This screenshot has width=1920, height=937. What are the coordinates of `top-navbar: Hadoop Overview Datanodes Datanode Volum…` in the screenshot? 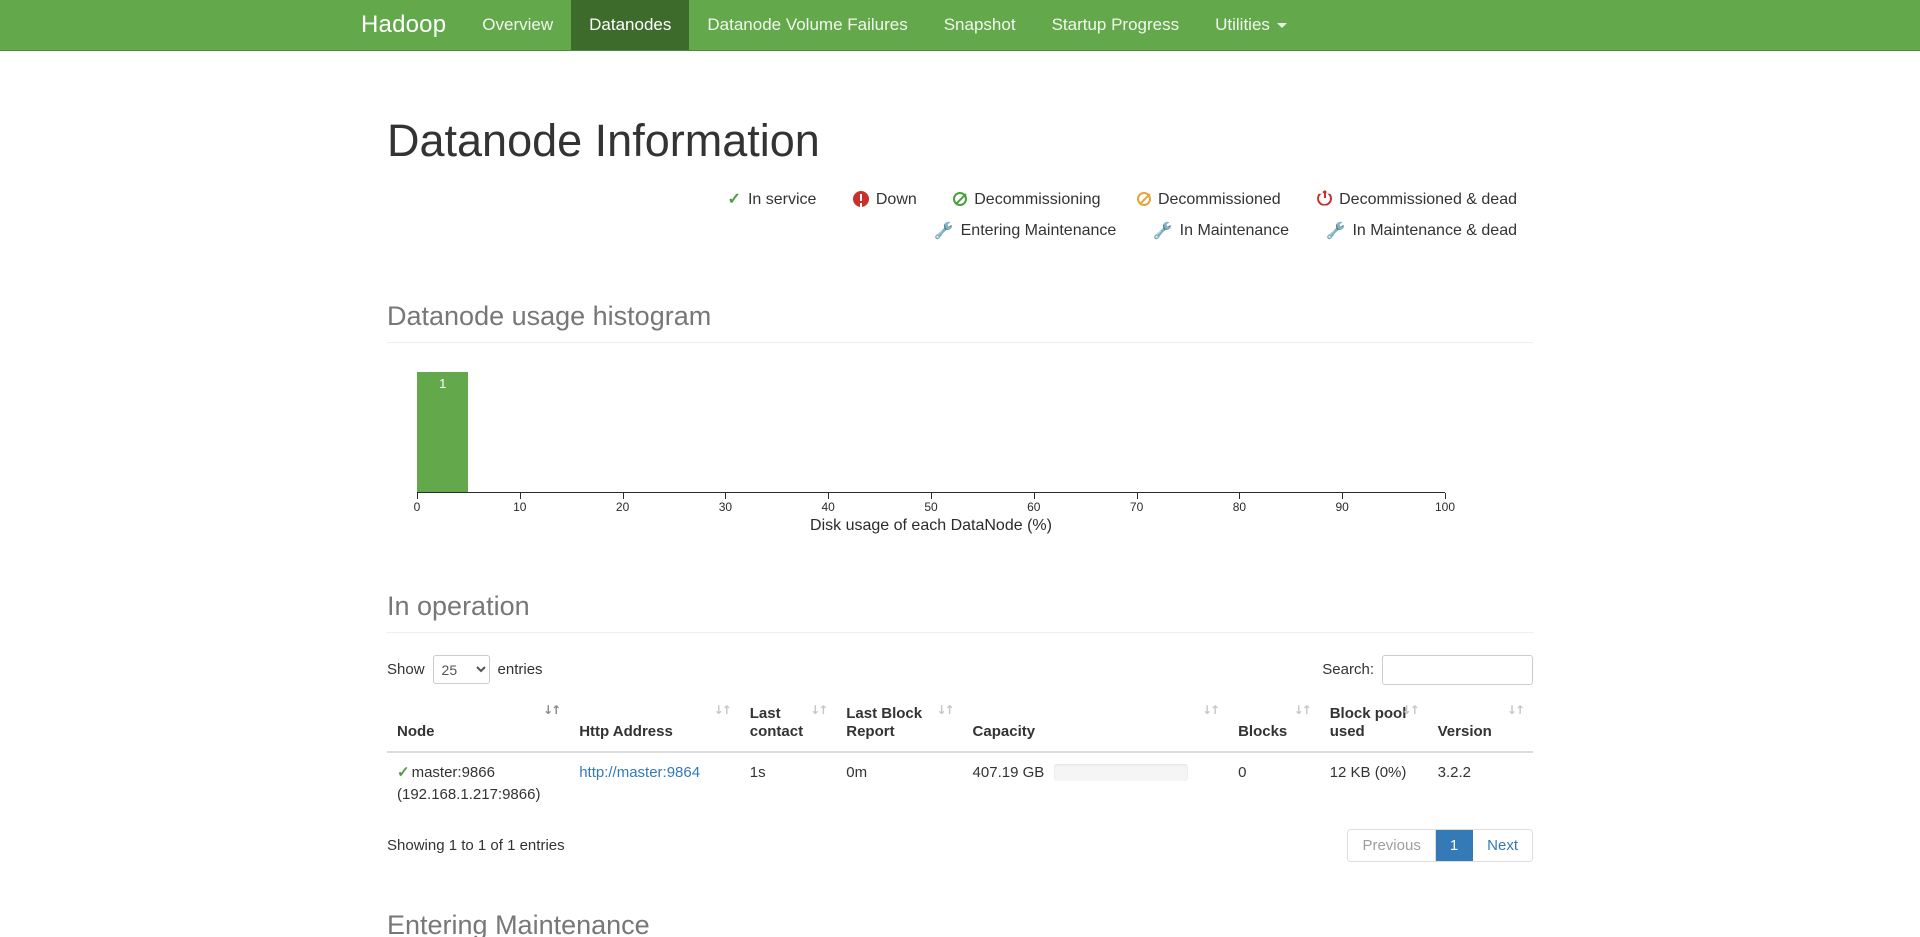 It's located at (960, 25).